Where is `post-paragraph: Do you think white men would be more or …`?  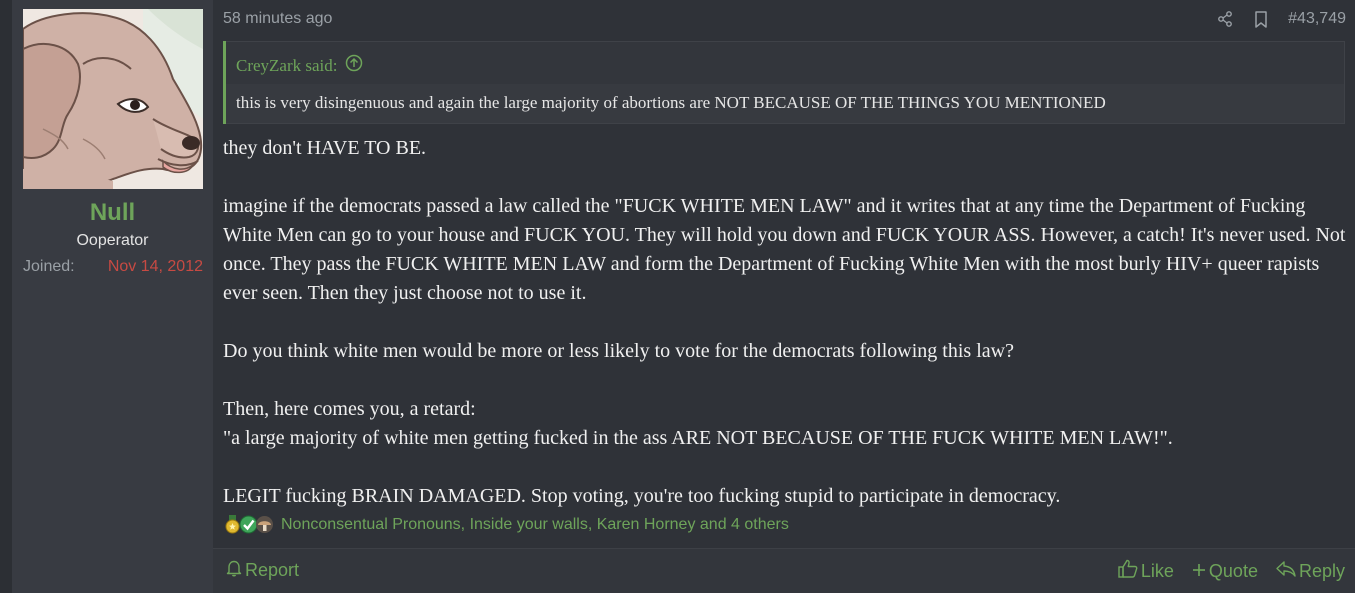 post-paragraph: Do you think white men would be more or … is located at coordinates (618, 351).